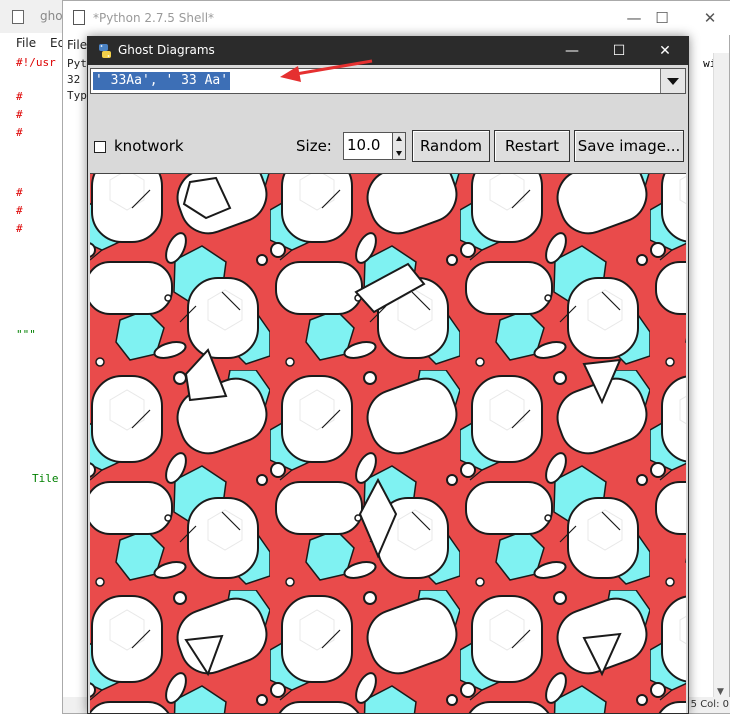 Image resolution: width=746 pixels, height=714 pixels. What do you see at coordinates (314, 146) in the screenshot?
I see `size-label: Size:` at bounding box center [314, 146].